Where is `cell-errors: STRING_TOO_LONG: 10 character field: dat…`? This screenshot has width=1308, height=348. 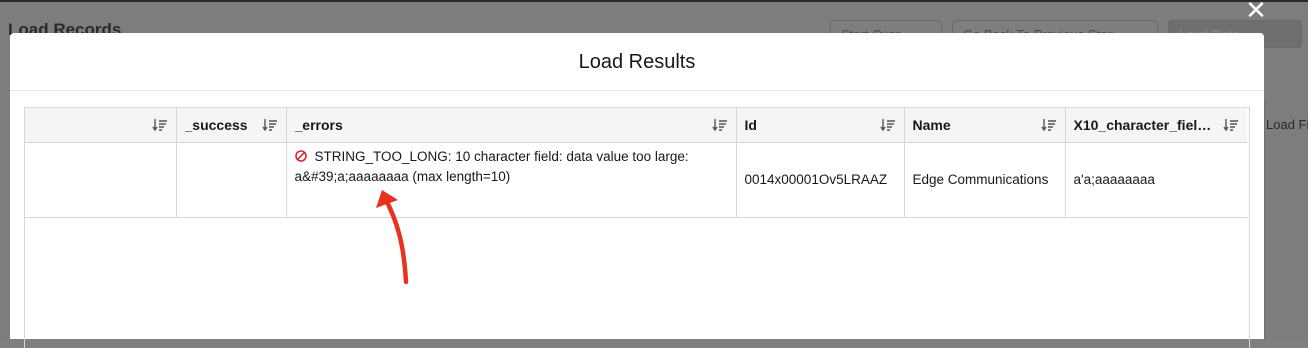 cell-errors: STRING_TOO_LONG: 10 character field: dat… is located at coordinates (511, 180).